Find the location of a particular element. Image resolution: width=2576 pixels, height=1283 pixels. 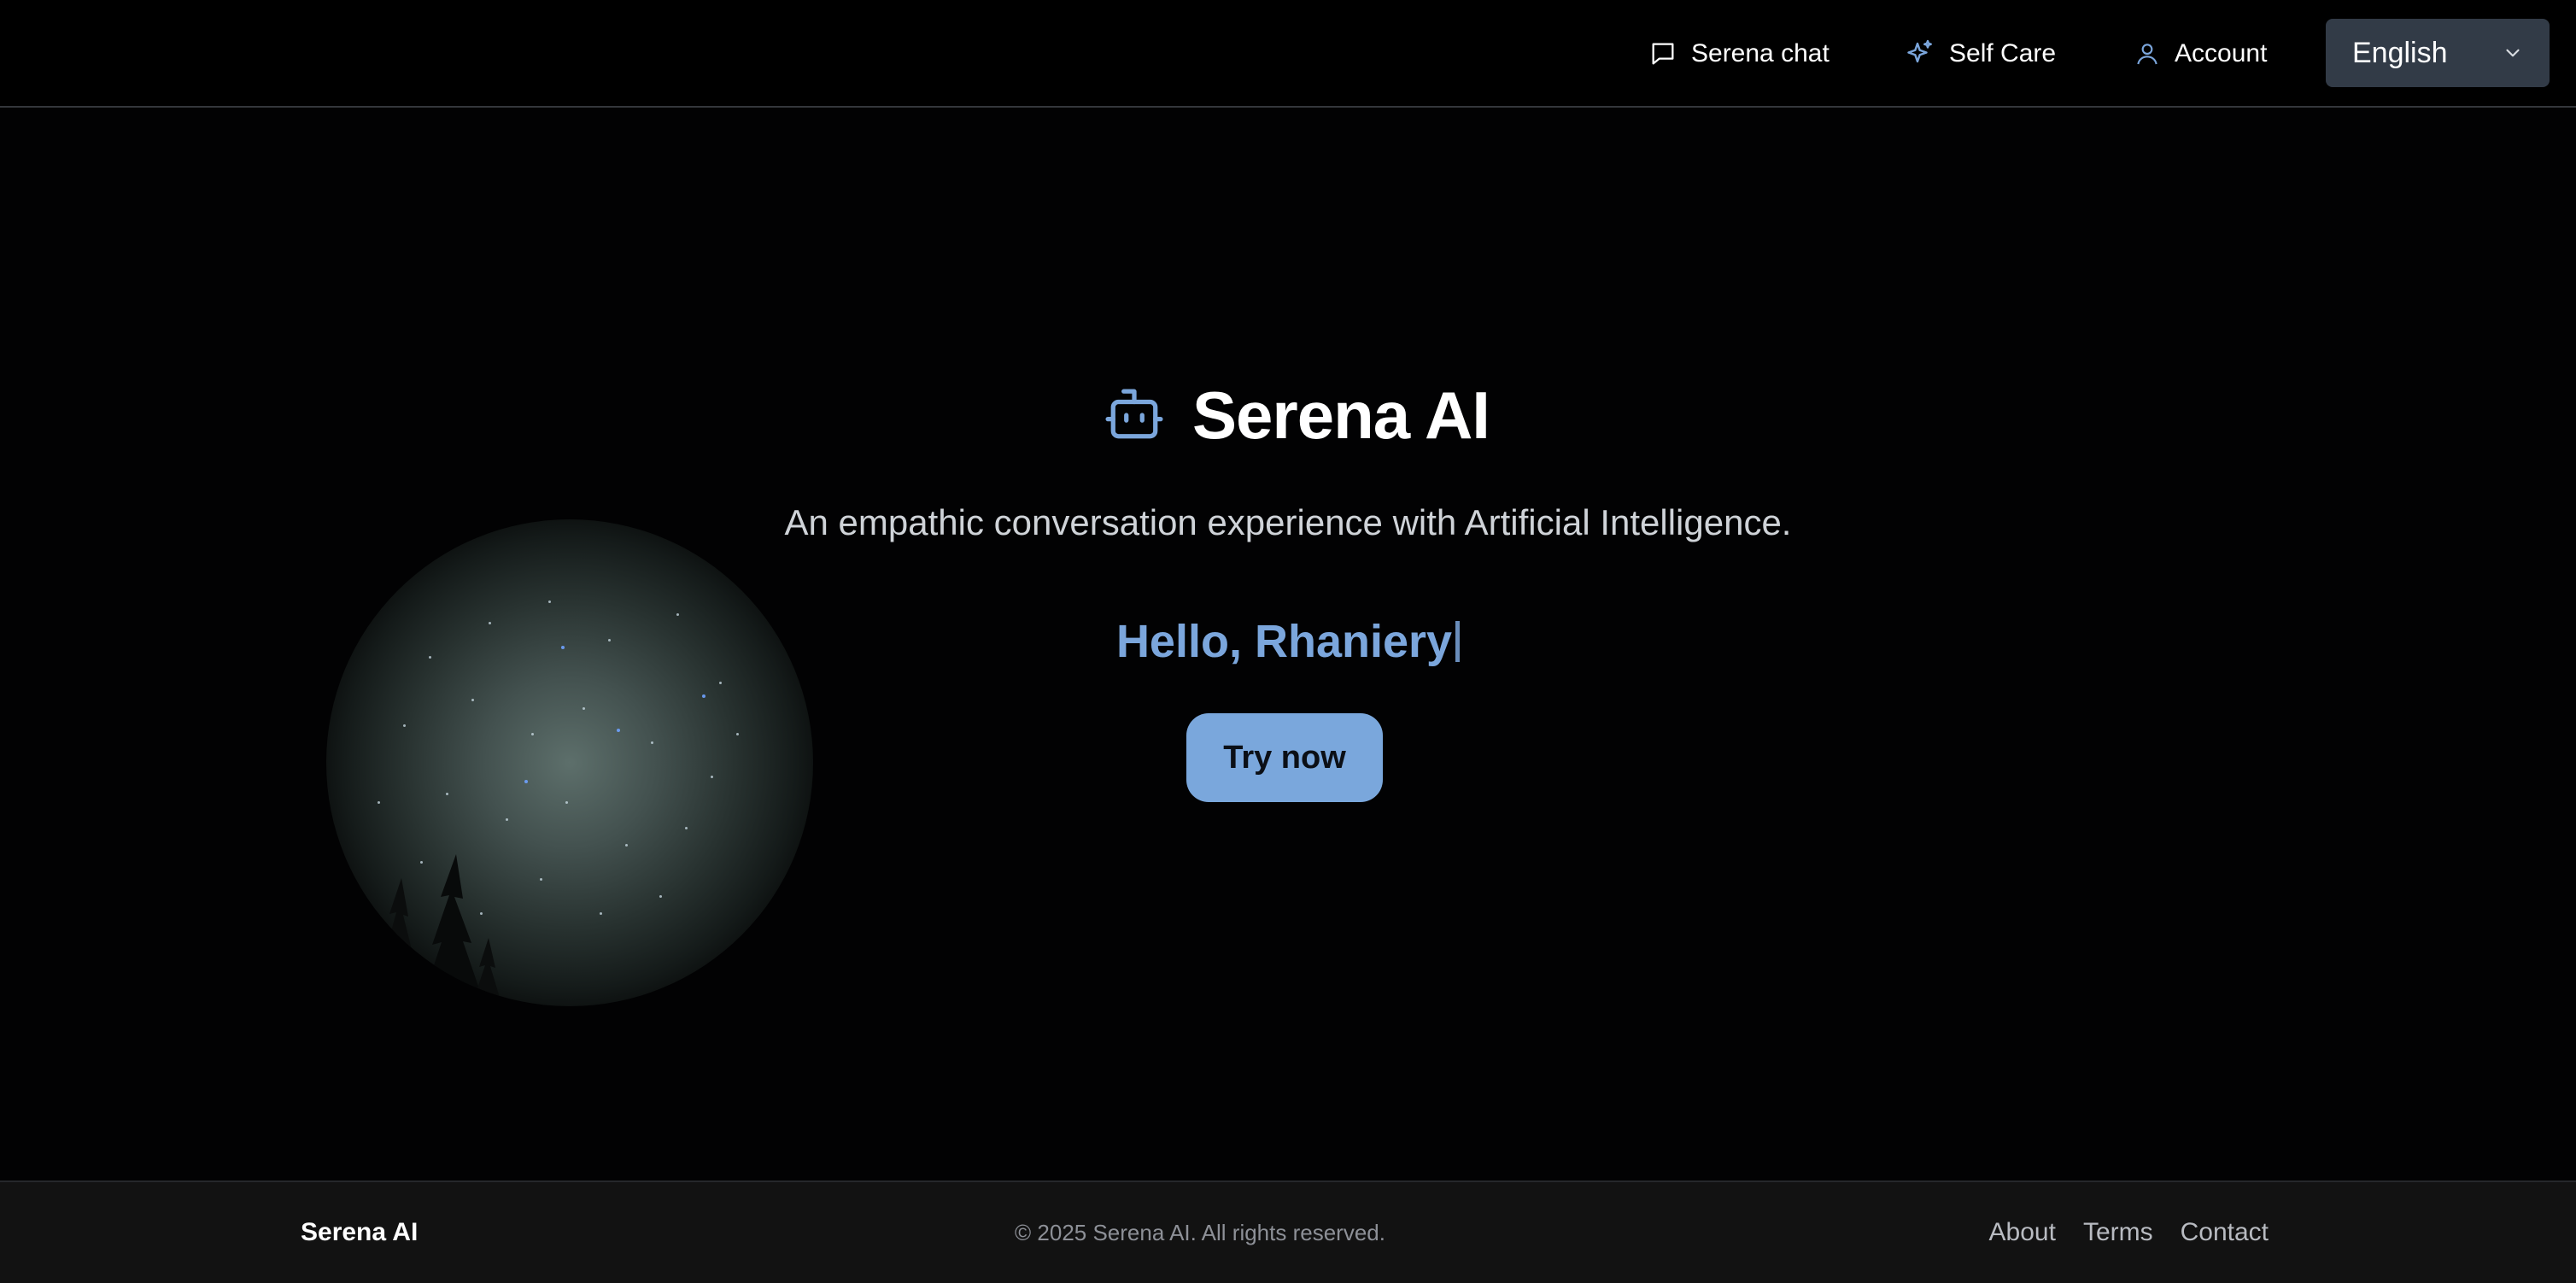

nav-self-care-label: Self Care is located at coordinates (2003, 53).